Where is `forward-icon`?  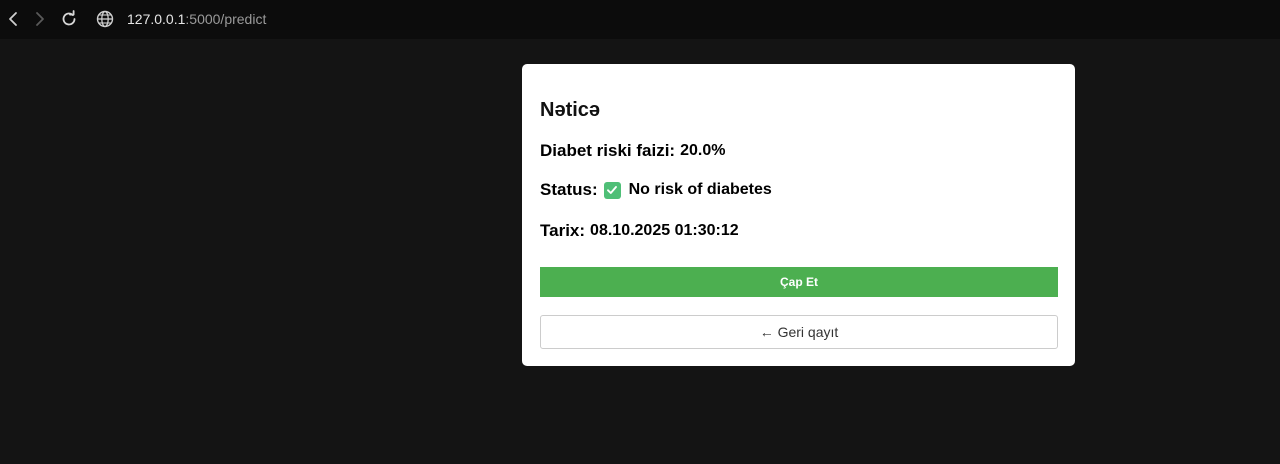 forward-icon is located at coordinates (40, 19).